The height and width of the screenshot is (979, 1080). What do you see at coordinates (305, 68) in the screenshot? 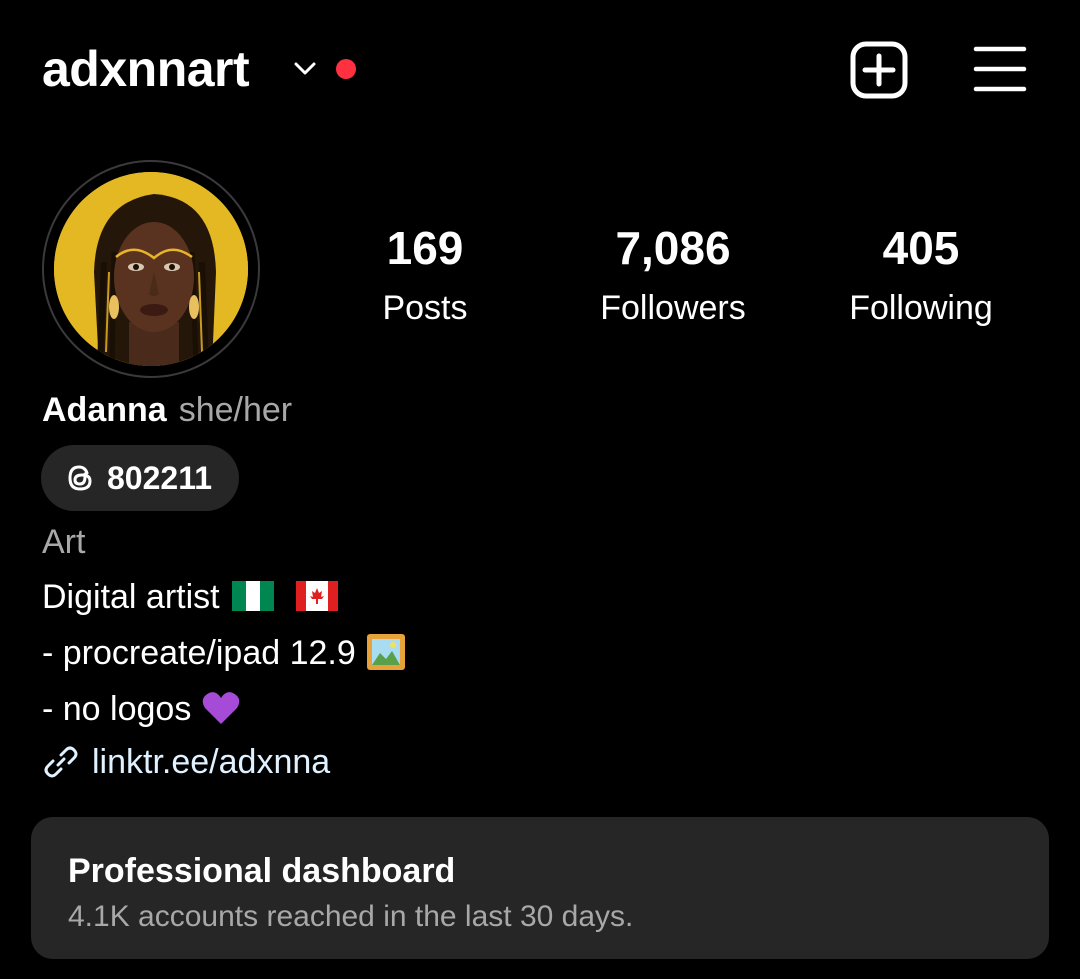
I see `chevron-down-icon` at bounding box center [305, 68].